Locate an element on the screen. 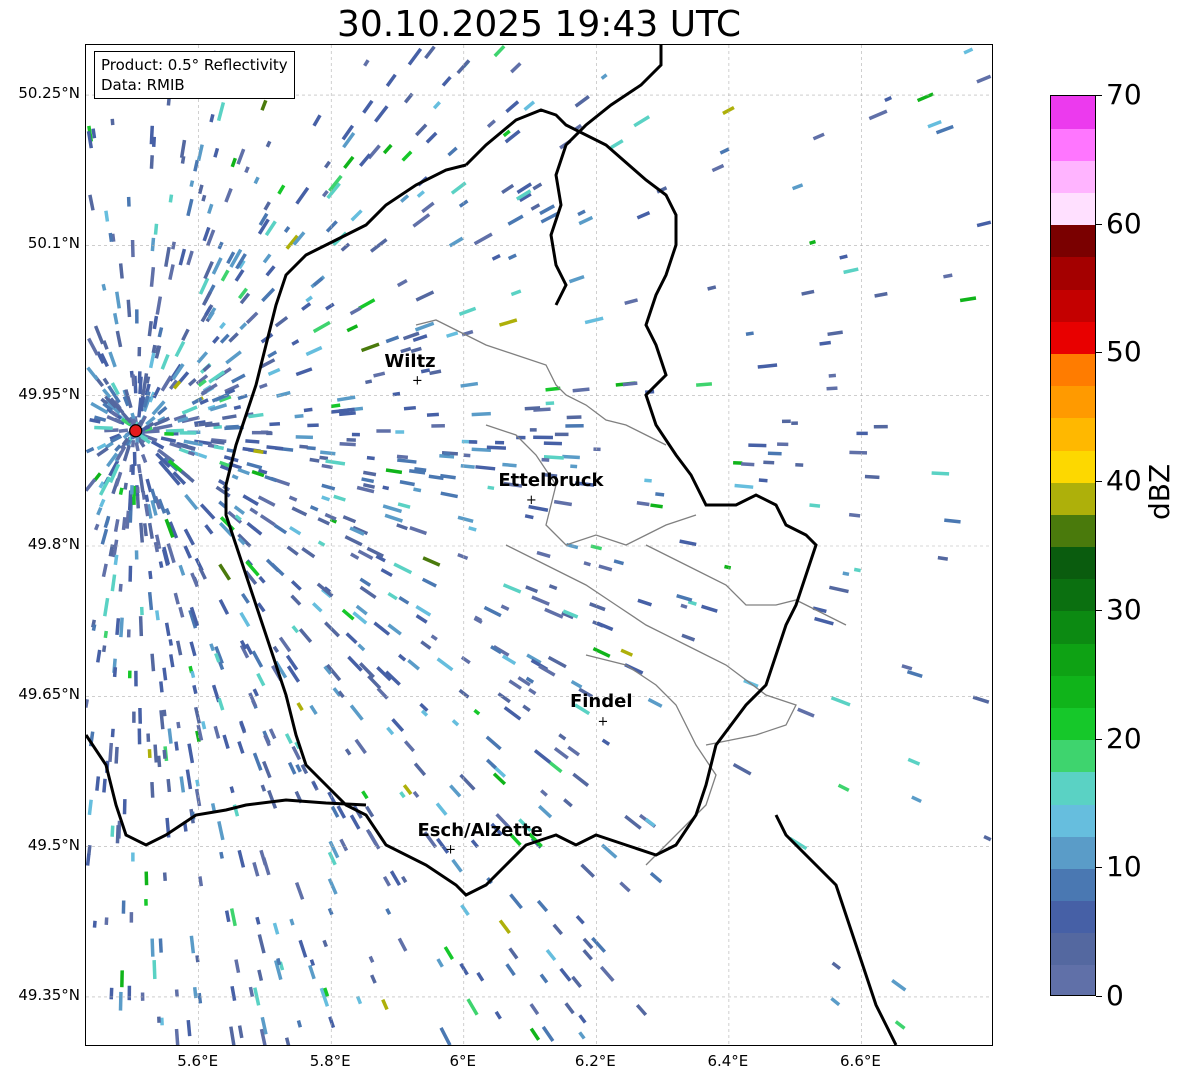 The image size is (1184, 1081). lat-tick-label: 49.5°N is located at coordinates (53, 844).